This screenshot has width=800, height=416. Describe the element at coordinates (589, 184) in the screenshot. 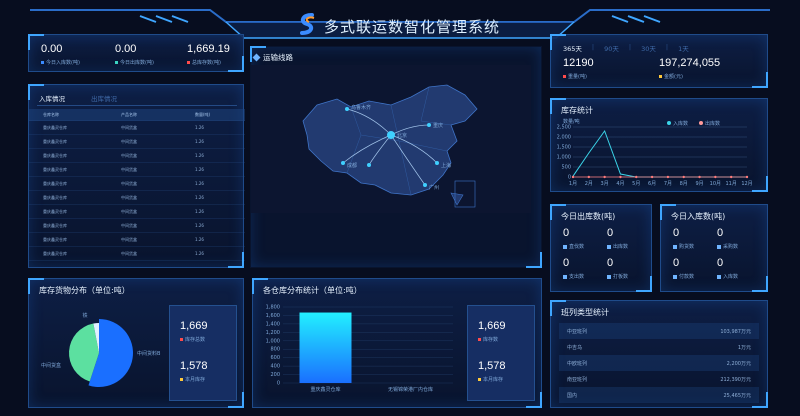

I see `x-tick-label: 2月` at that location.